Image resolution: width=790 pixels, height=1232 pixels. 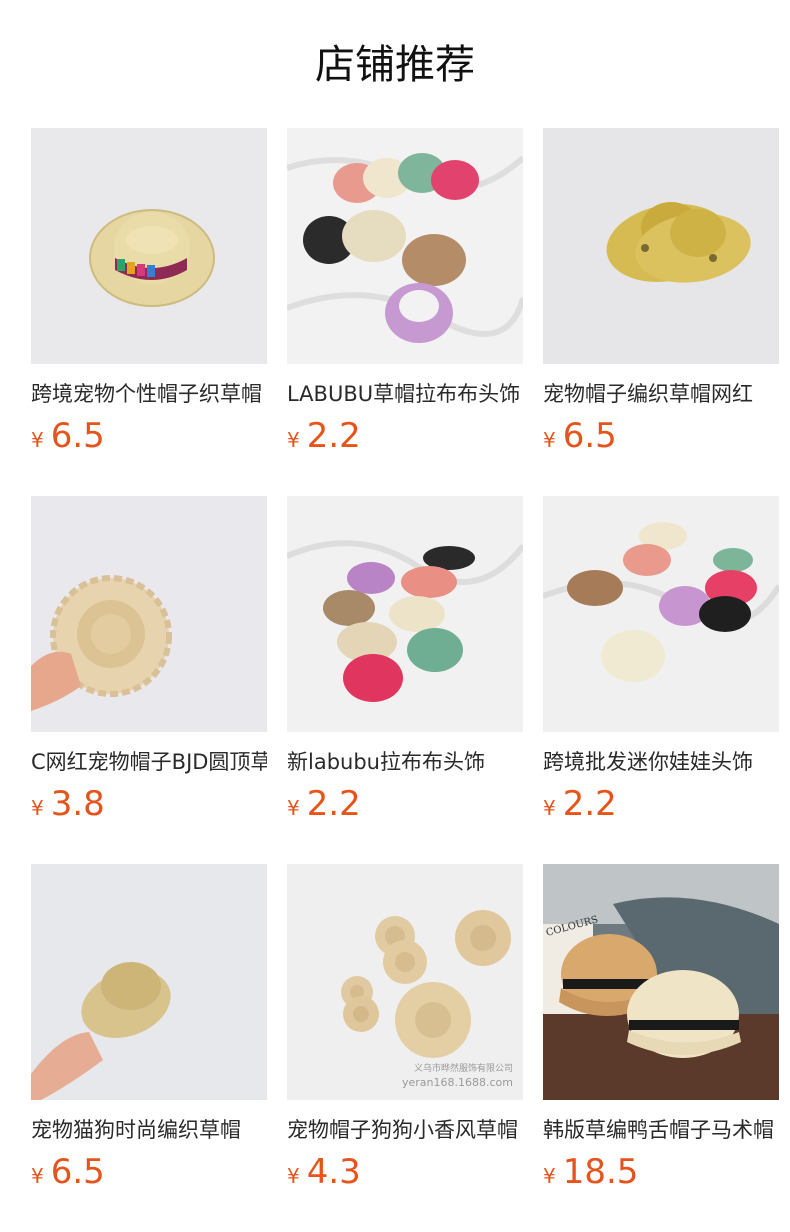 I want to click on product-card: C网红宠物帽子BJD圆顶草帽 ¥3.8, so click(x=149, y=666).